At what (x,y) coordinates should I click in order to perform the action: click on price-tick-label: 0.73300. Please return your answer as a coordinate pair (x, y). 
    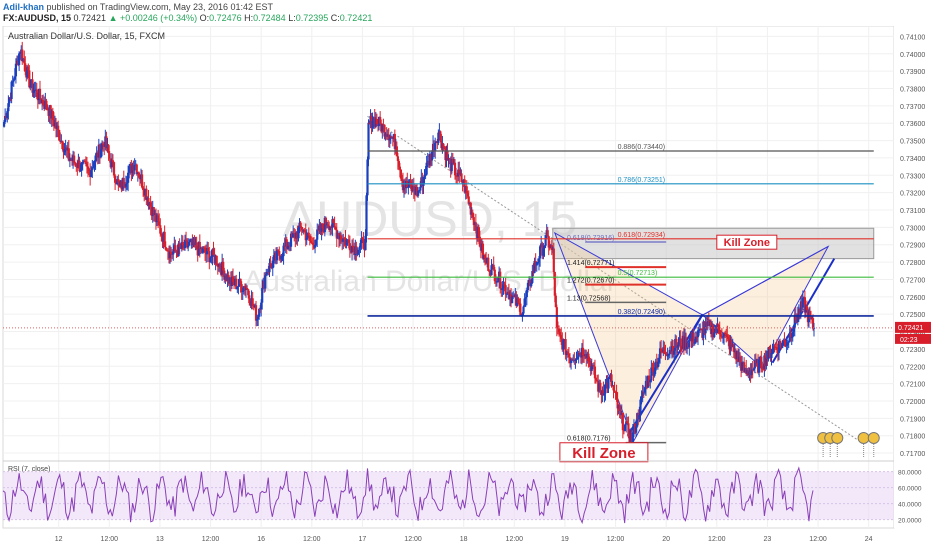
    Looking at the image, I should click on (912, 176).